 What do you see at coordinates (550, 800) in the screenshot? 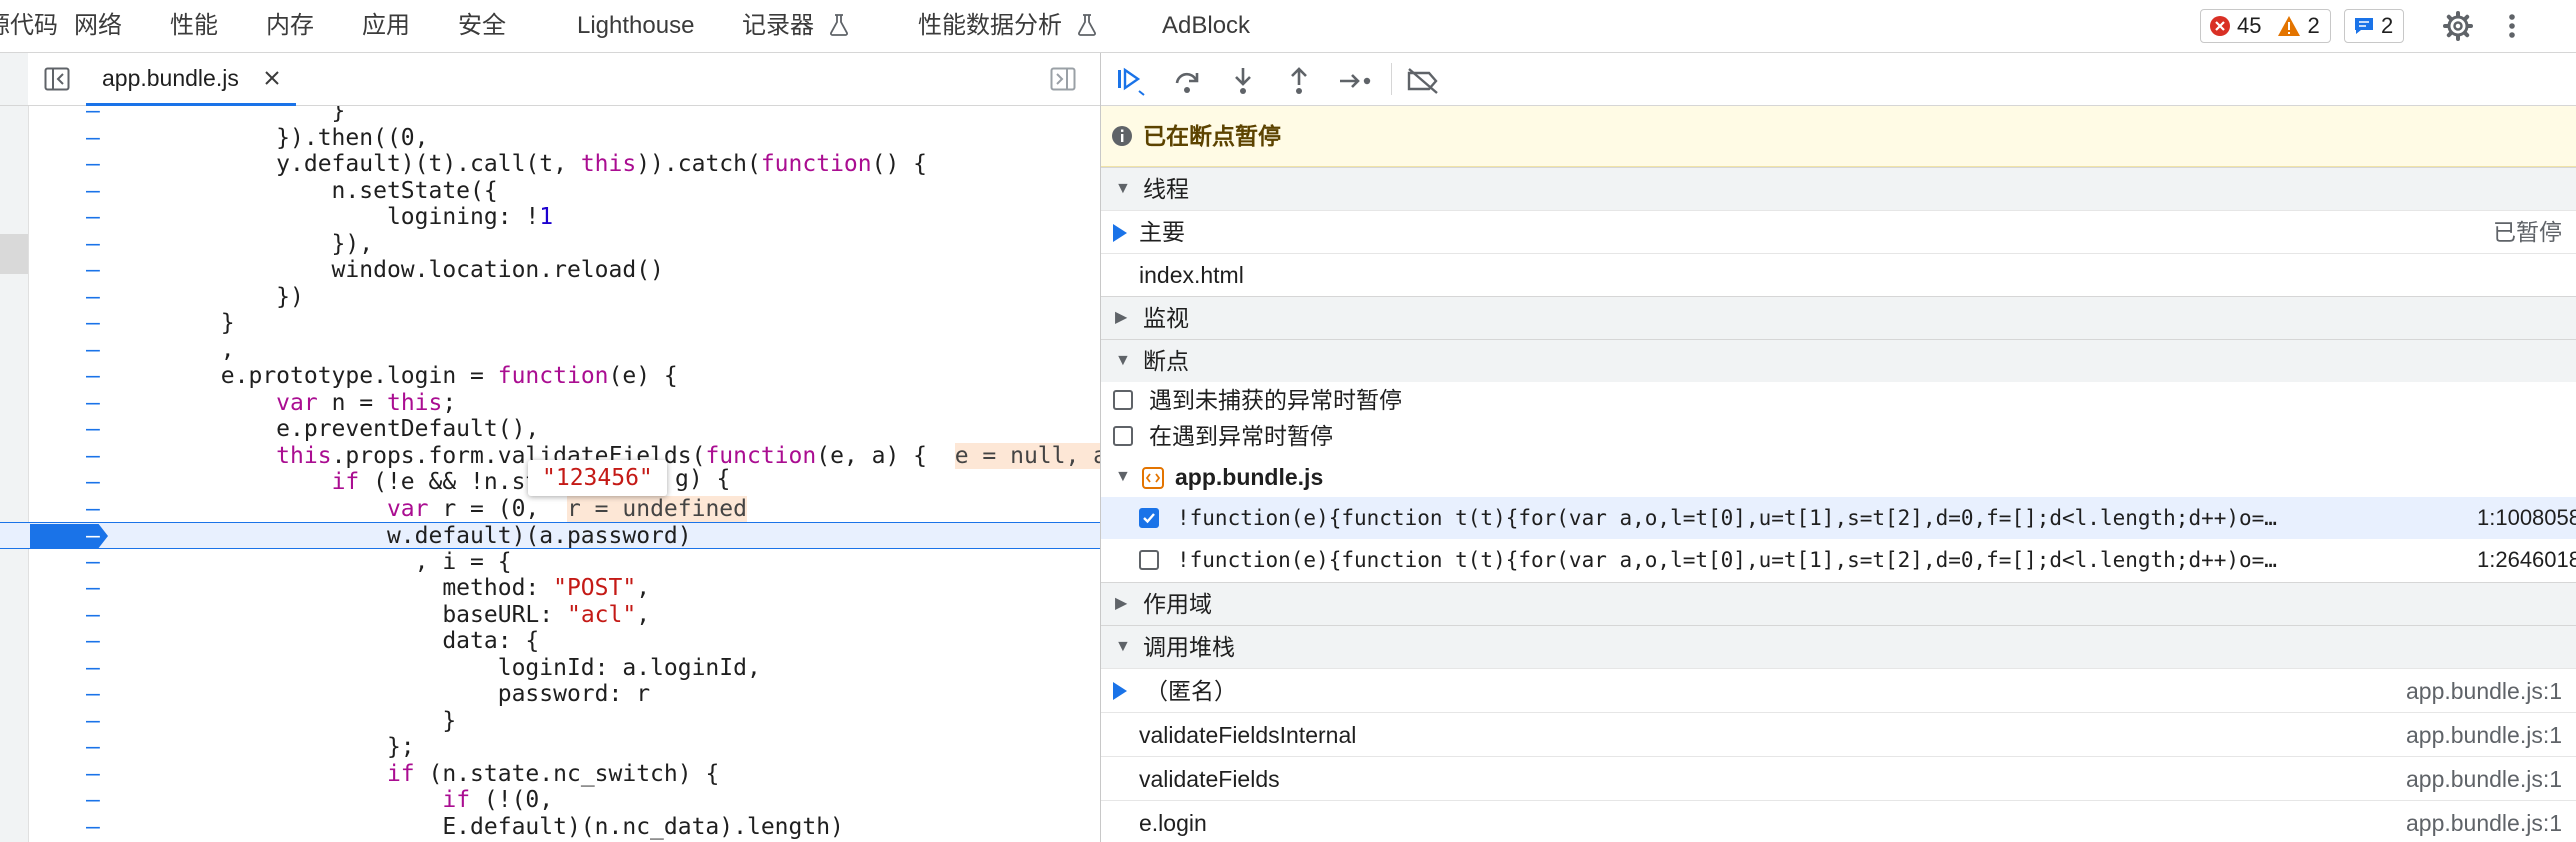
I see `code-line: – if (!(0,` at bounding box center [550, 800].